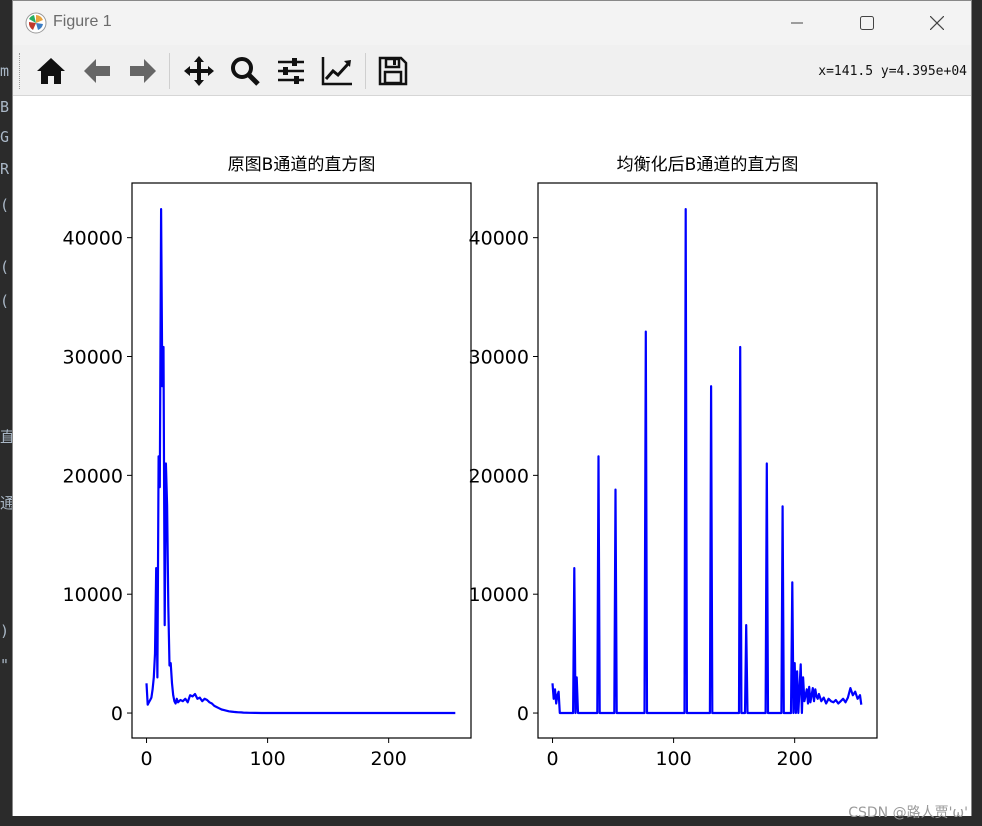 This screenshot has height=826, width=982. I want to click on configure-subplots-icon, so click(291, 71).